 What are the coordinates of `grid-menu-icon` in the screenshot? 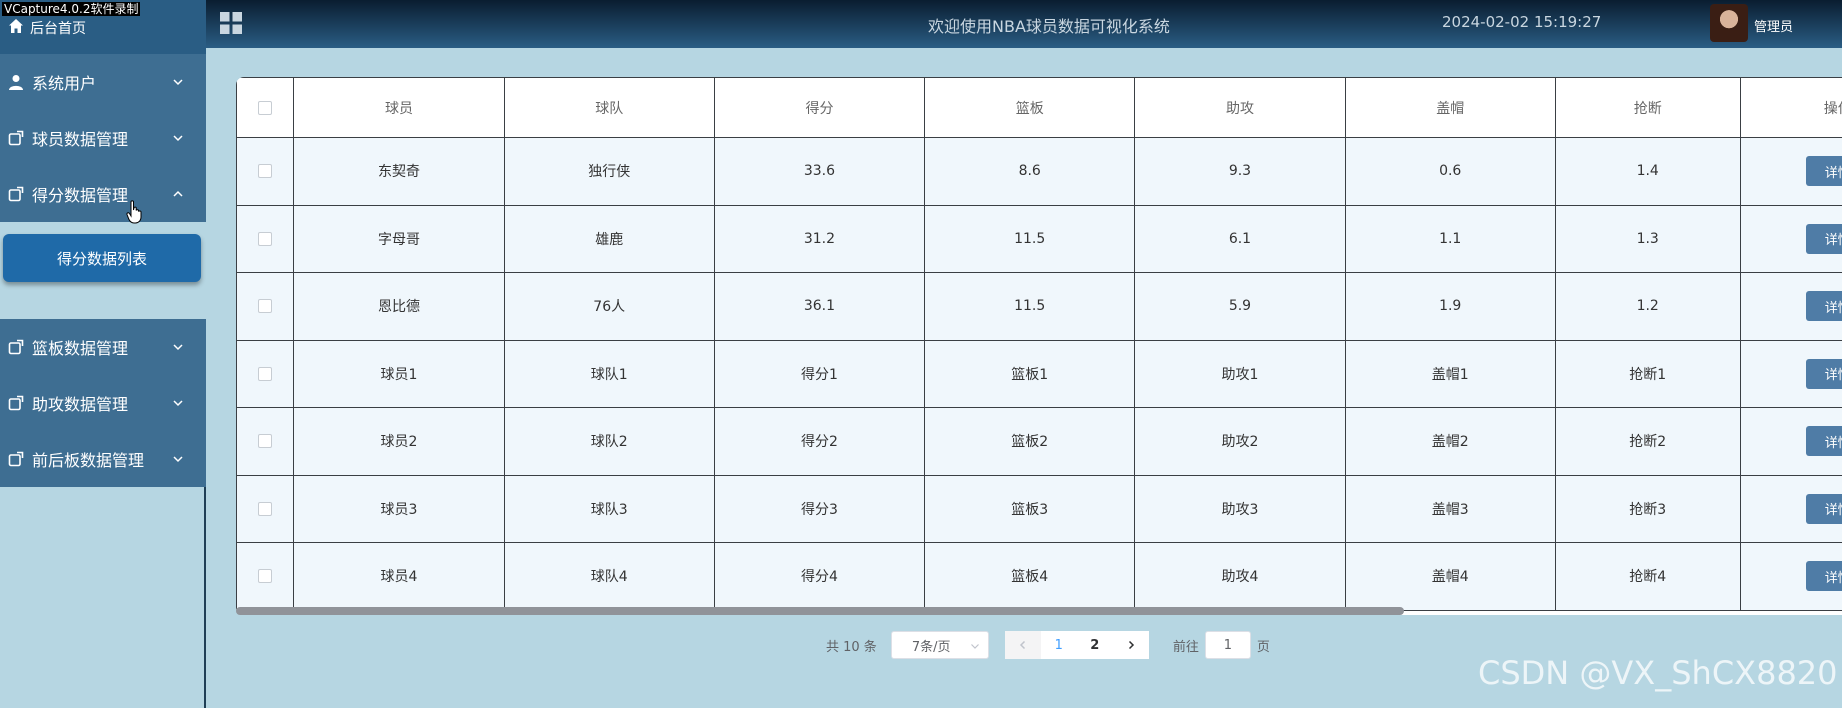 It's located at (231, 23).